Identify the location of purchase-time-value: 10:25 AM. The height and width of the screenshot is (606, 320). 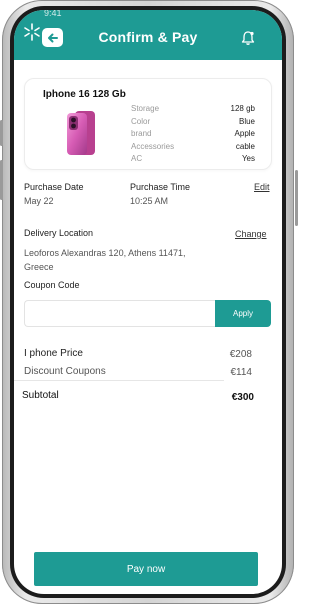
(149, 201).